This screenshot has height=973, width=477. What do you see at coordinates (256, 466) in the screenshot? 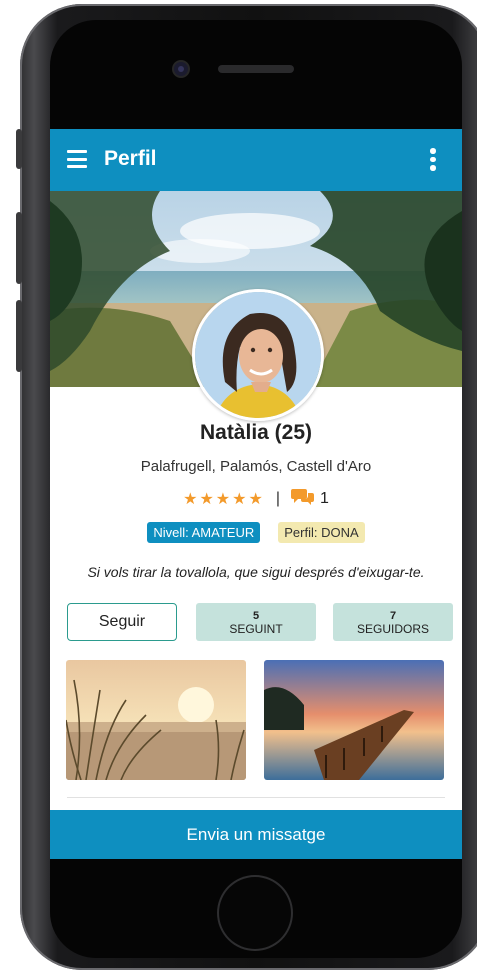
I see `profile-location: Palafrugell, Palamós, Castell d'Aro` at bounding box center [256, 466].